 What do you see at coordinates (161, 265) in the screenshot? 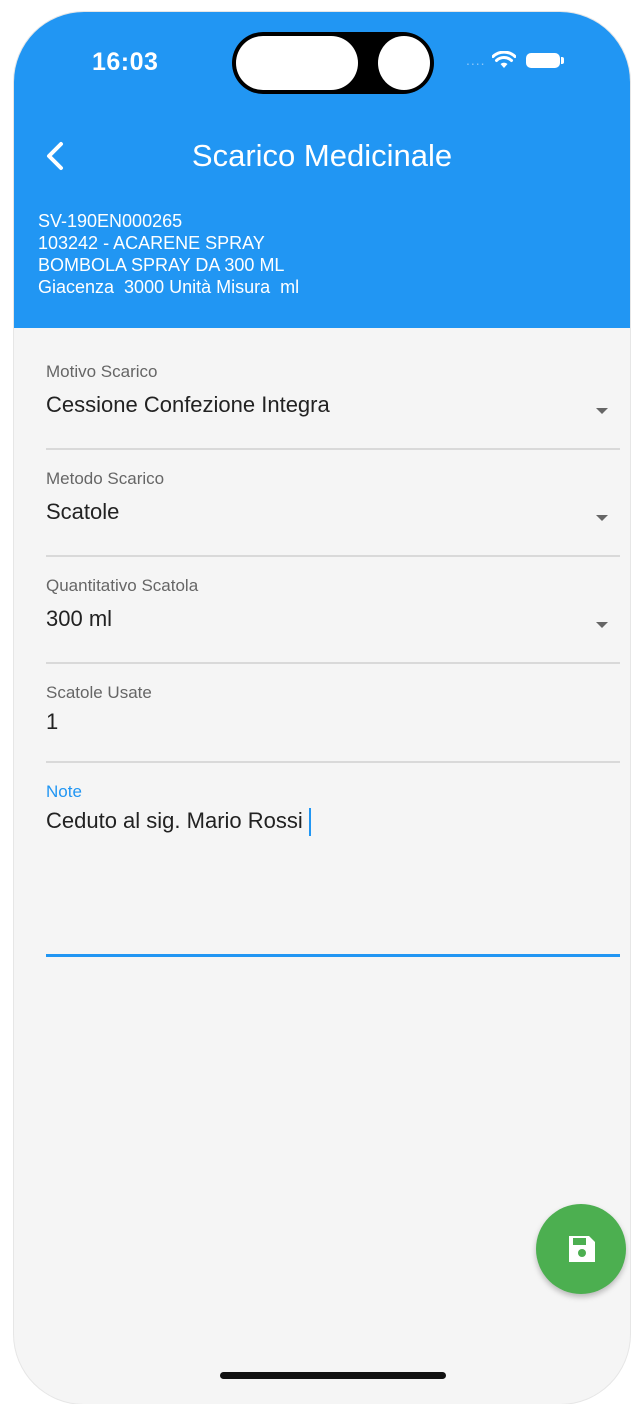
I see `product-package: BOMBOLA SPRAY DA 300 ML` at bounding box center [161, 265].